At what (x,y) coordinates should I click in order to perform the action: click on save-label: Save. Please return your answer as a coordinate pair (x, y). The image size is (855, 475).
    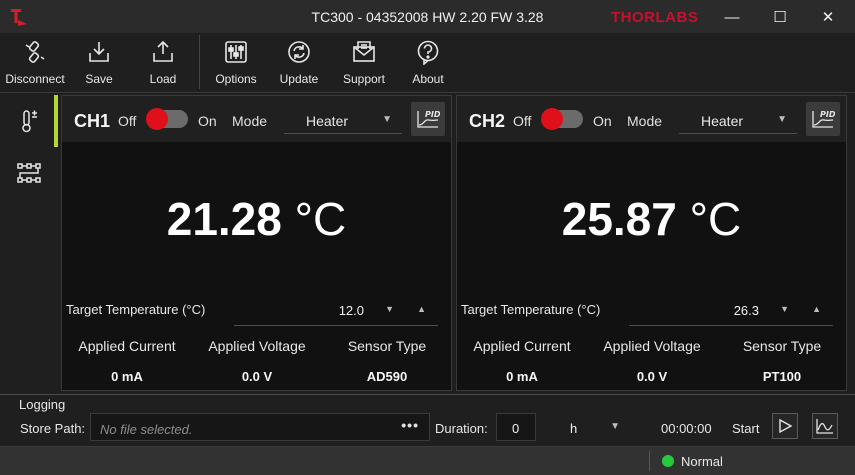
    Looking at the image, I should click on (99, 79).